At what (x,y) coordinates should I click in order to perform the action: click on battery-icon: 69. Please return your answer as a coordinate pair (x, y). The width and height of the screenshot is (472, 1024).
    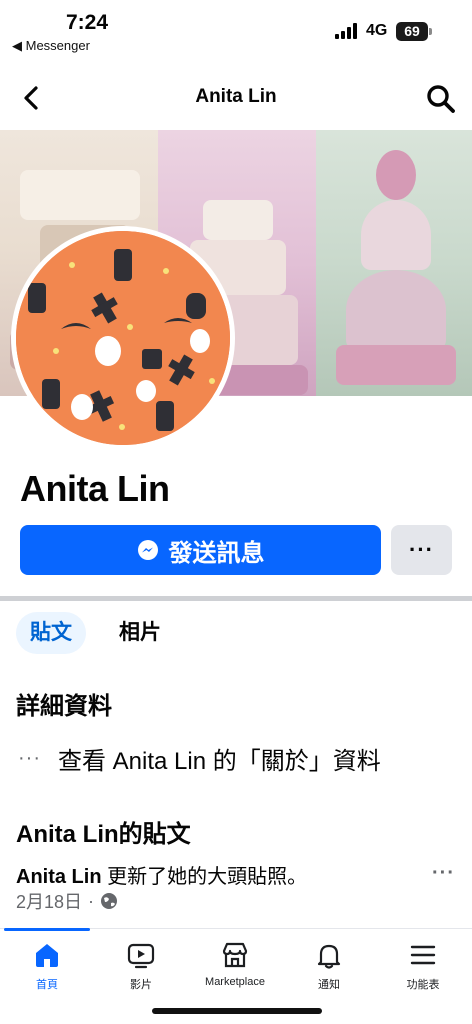
    Looking at the image, I should click on (412, 31).